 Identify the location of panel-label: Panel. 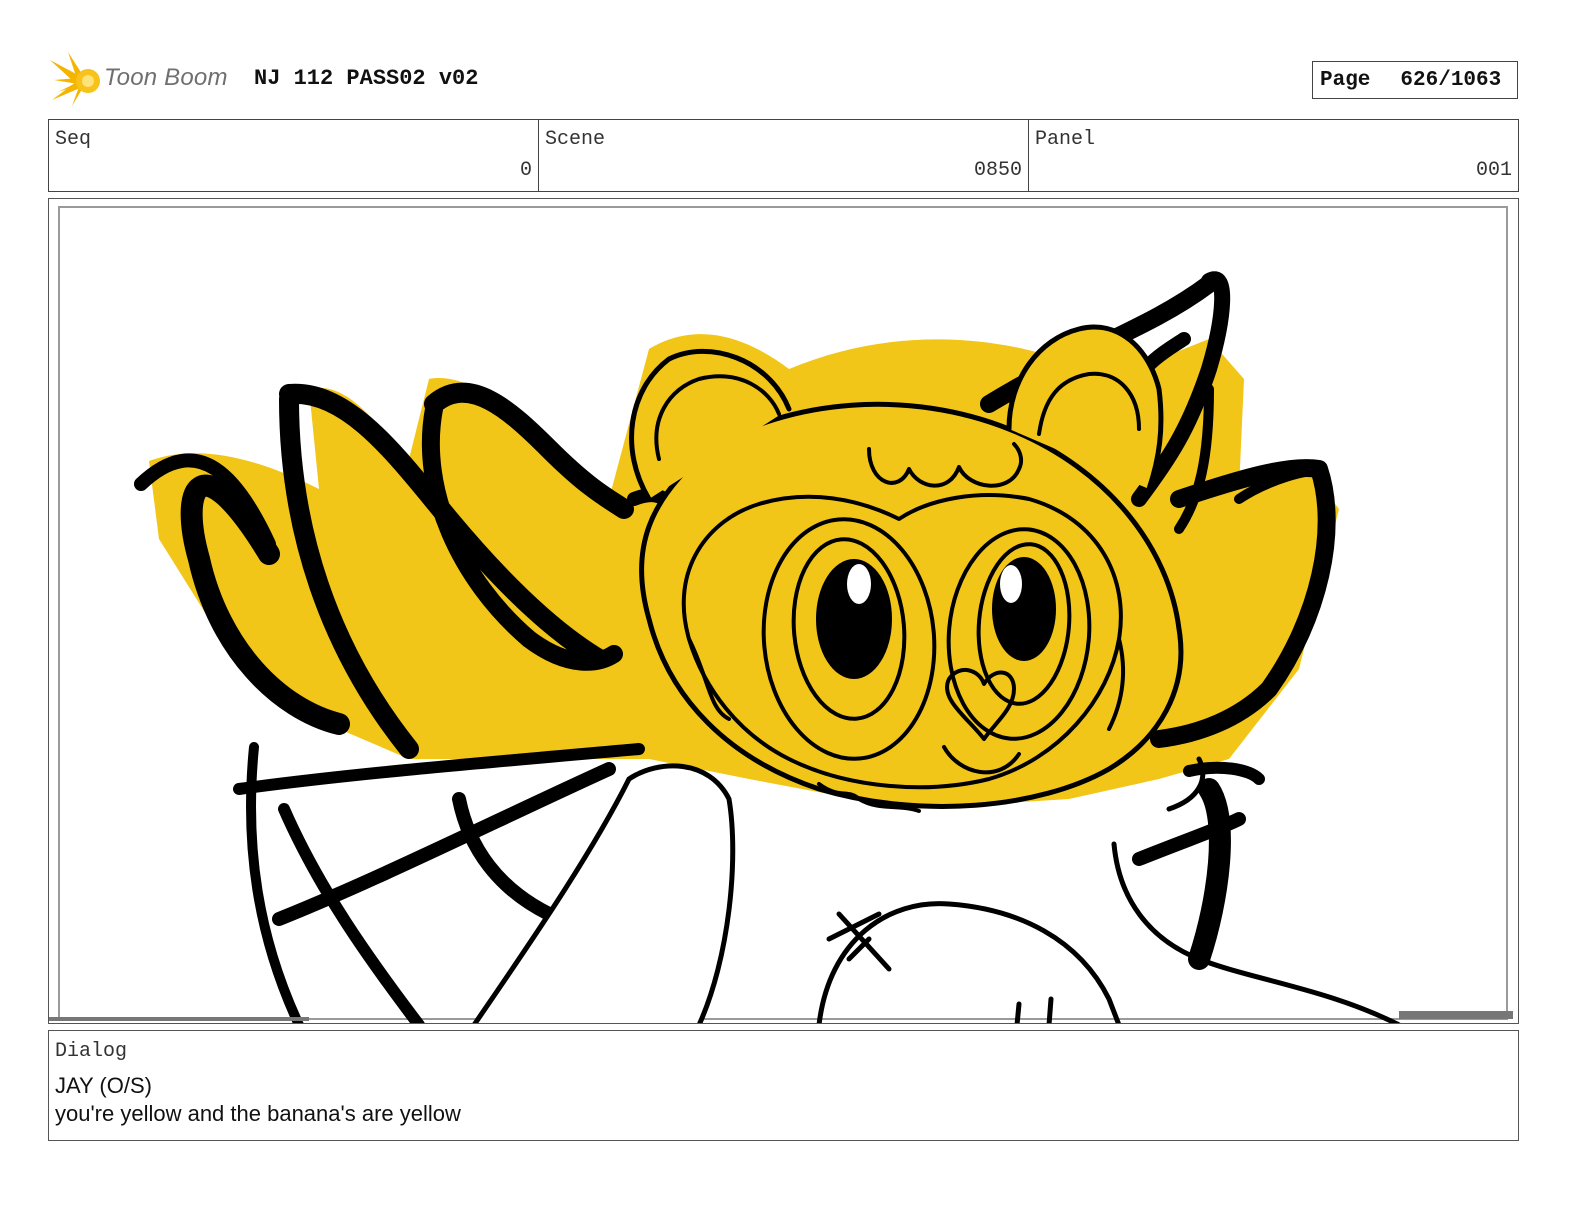
(1065, 139).